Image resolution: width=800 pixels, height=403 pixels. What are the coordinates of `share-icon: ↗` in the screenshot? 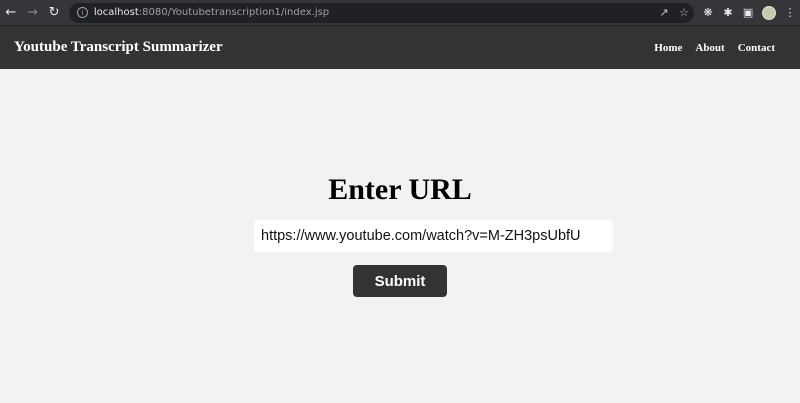 It's located at (664, 12).